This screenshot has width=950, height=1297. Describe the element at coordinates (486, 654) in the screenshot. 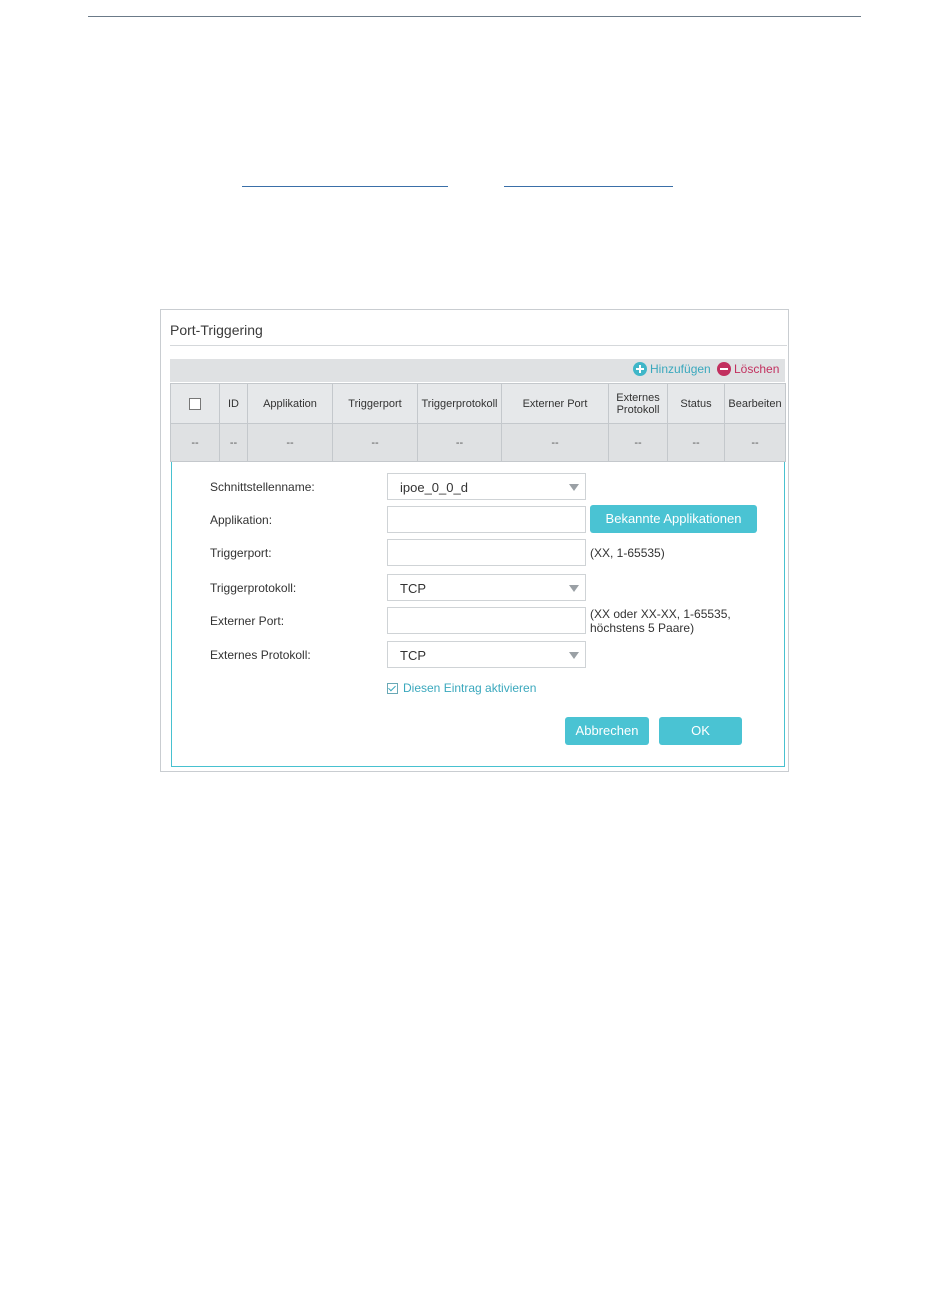

I see `external-protocol-select: TCP` at that location.